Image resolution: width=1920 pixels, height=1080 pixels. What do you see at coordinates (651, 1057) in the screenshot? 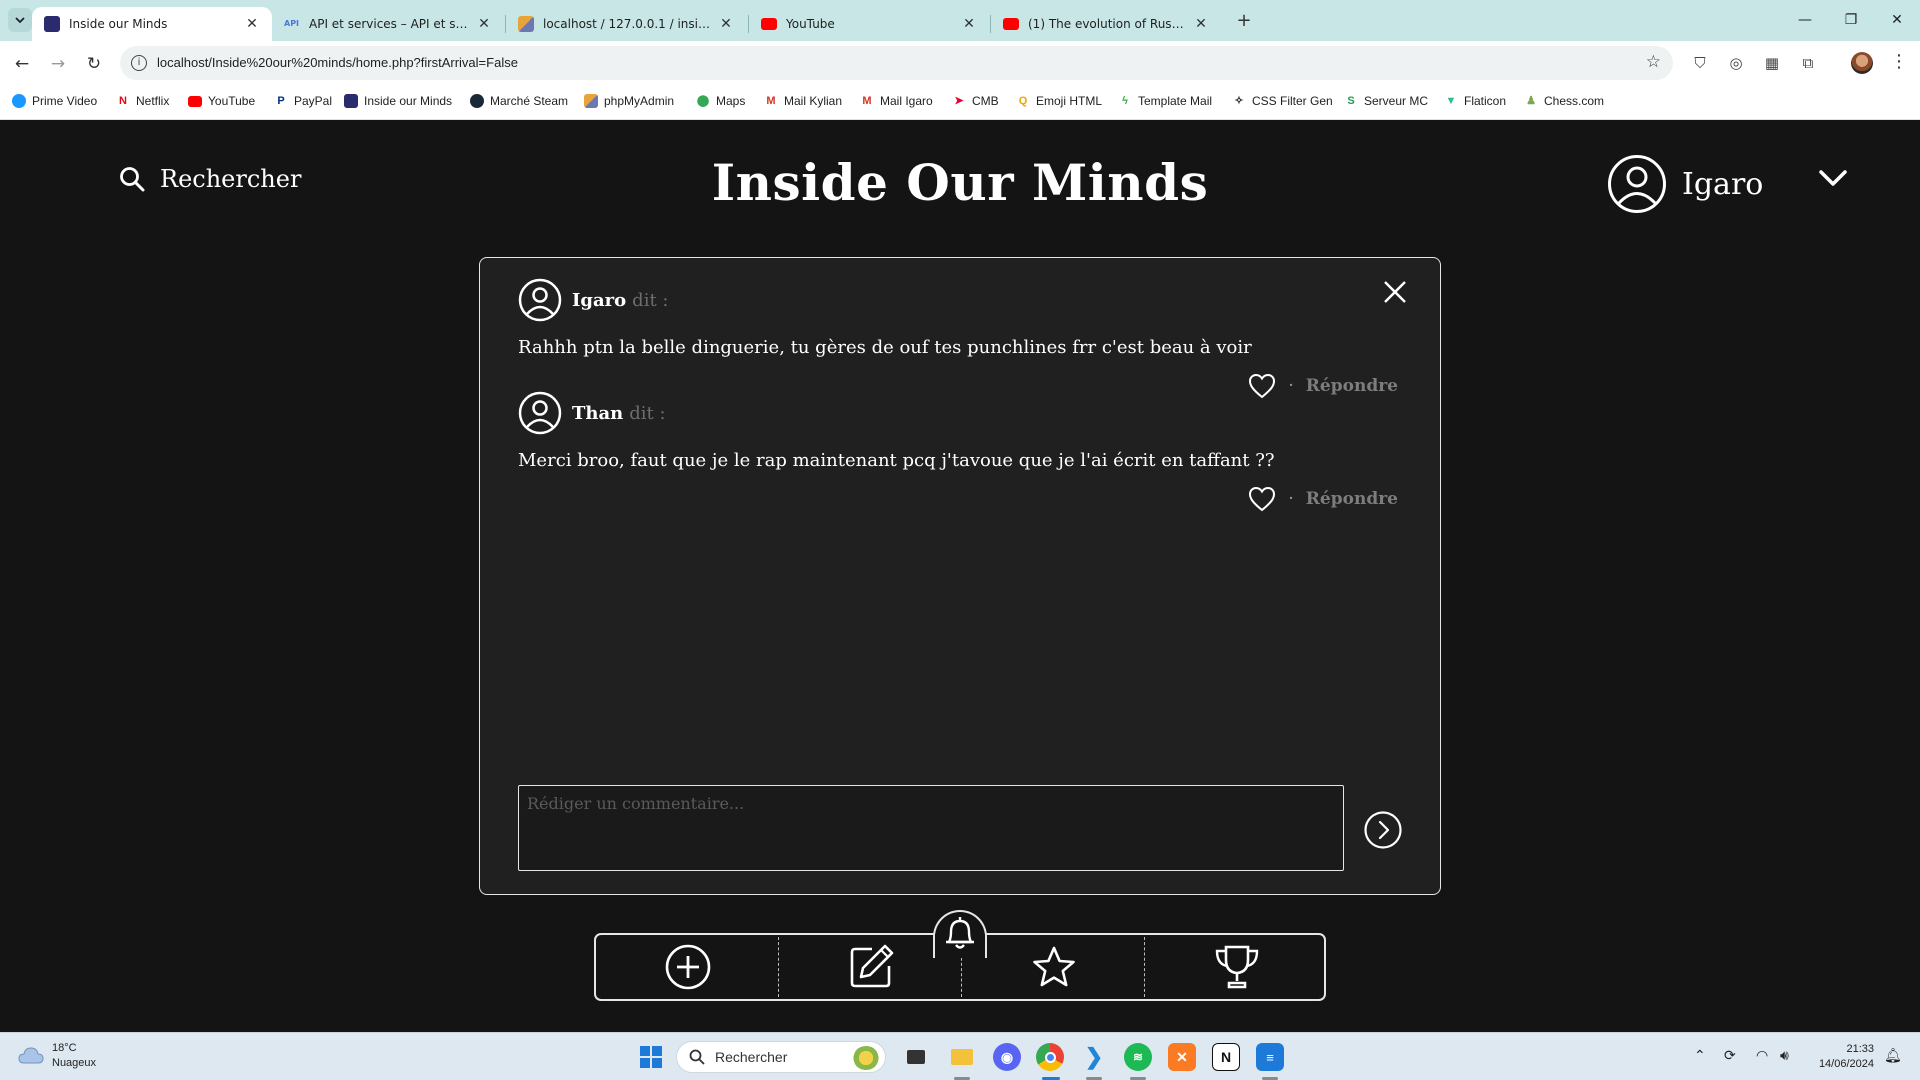
I see `windows-start-icon` at bounding box center [651, 1057].